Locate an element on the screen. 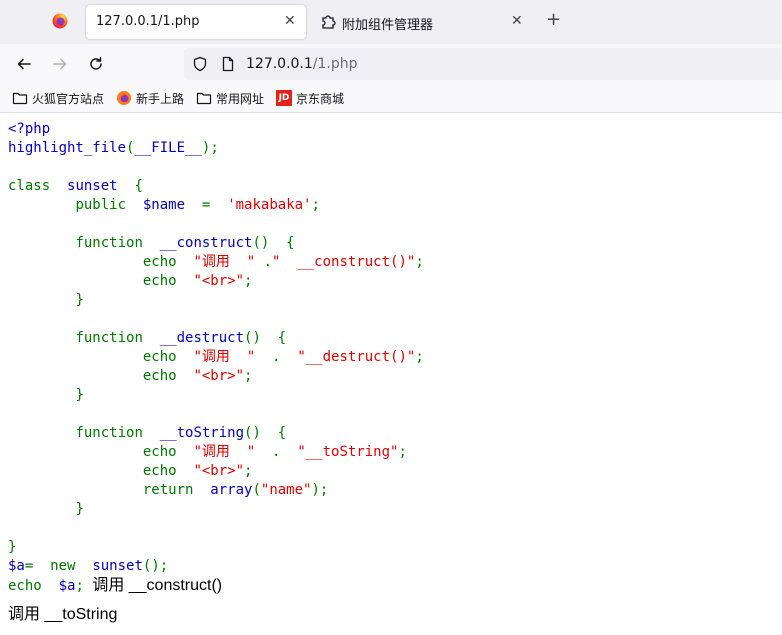 The height and width of the screenshot is (635, 782). bookmark-getting-started: 新手上路 is located at coordinates (150, 98).